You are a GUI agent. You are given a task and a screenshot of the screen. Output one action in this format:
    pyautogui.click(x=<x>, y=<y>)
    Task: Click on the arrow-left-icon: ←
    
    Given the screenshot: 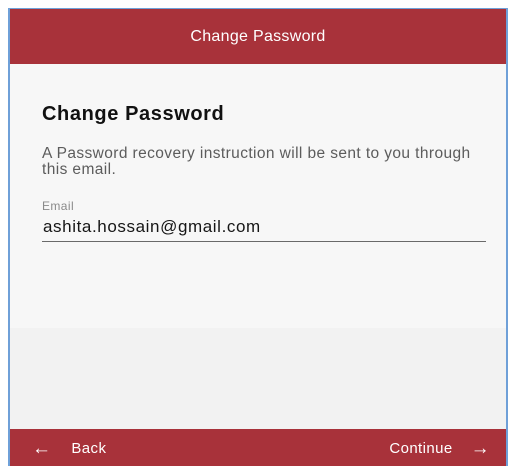 What is the action you would take?
    pyautogui.click(x=42, y=448)
    